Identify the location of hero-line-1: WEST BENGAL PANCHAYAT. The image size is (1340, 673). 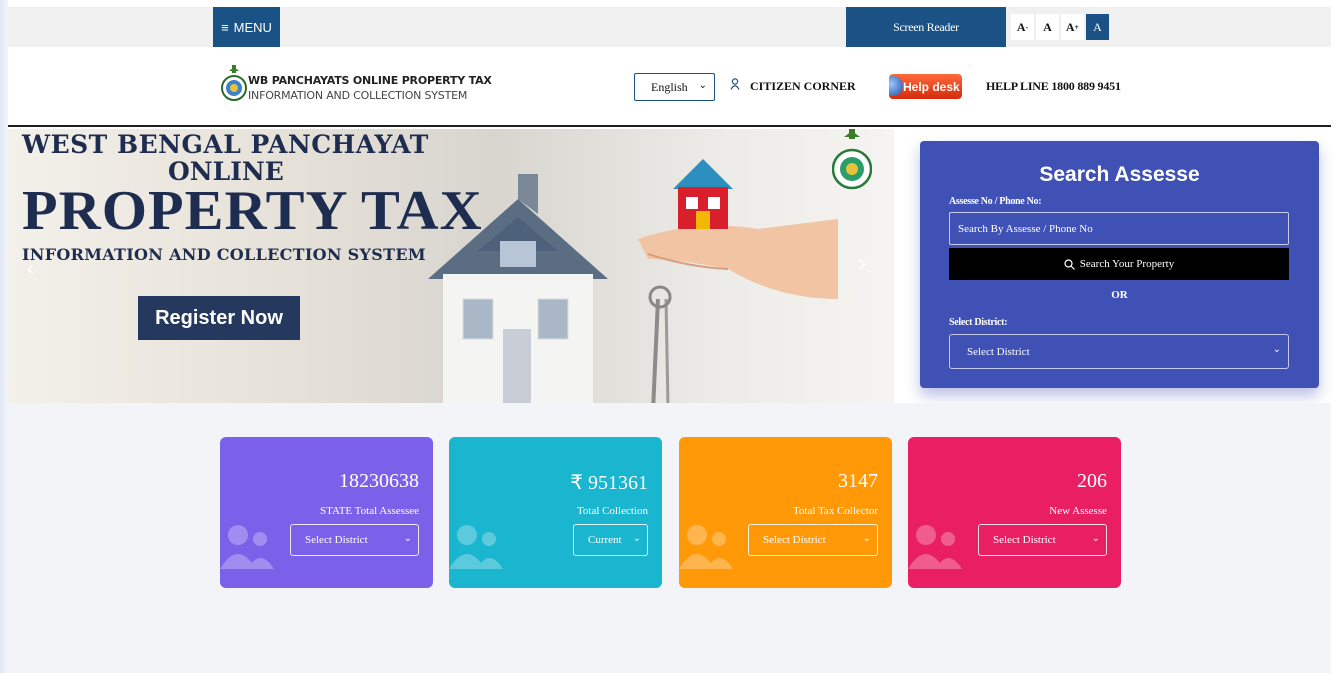
(225, 144).